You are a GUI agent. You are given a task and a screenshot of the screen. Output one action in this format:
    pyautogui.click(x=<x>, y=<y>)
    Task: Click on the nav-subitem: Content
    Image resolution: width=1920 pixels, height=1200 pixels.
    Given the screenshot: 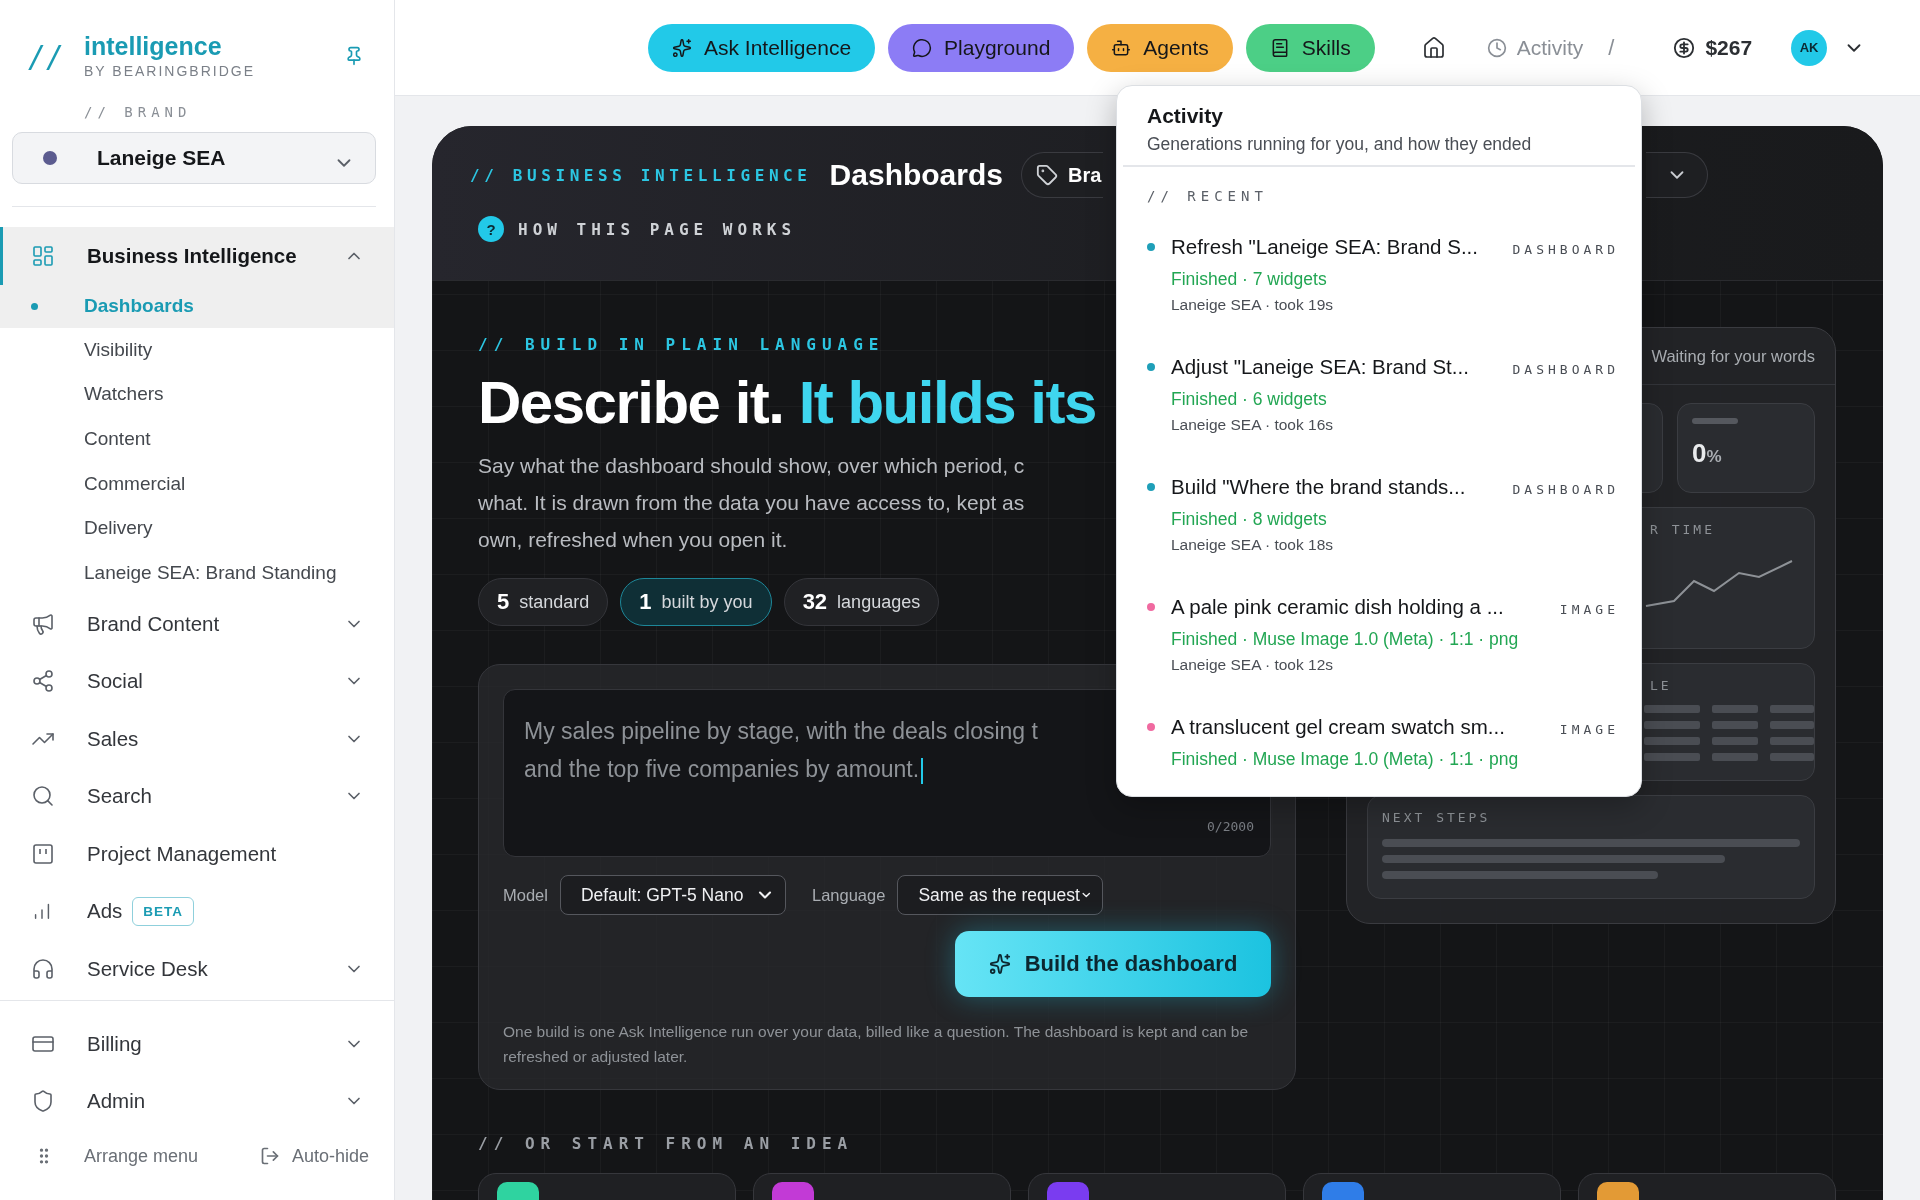 What is the action you would take?
    pyautogui.click(x=197, y=439)
    